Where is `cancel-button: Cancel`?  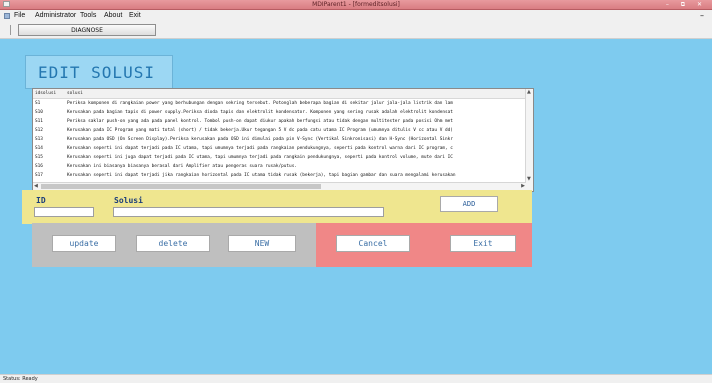
cancel-button: Cancel is located at coordinates (373, 243).